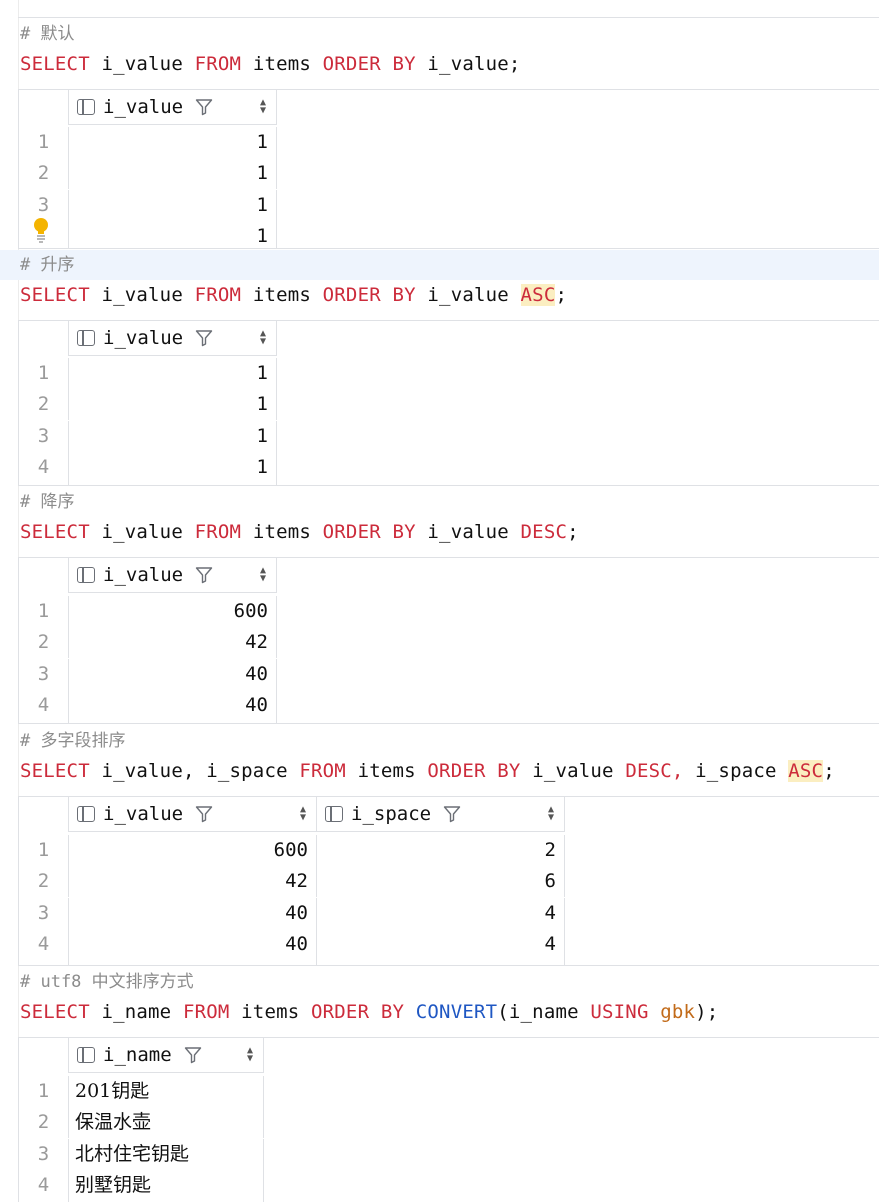 Image resolution: width=879 pixels, height=1202 pixels. What do you see at coordinates (47, 502) in the screenshot?
I see `comment-line-desc: # 降序` at bounding box center [47, 502].